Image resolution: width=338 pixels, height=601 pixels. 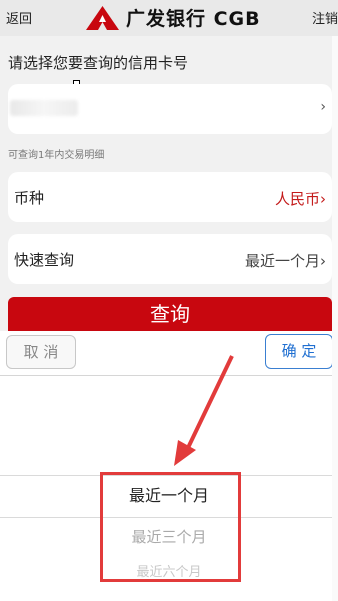 What do you see at coordinates (193, 19) in the screenshot?
I see `brand-title: 广发银行 CGB` at bounding box center [193, 19].